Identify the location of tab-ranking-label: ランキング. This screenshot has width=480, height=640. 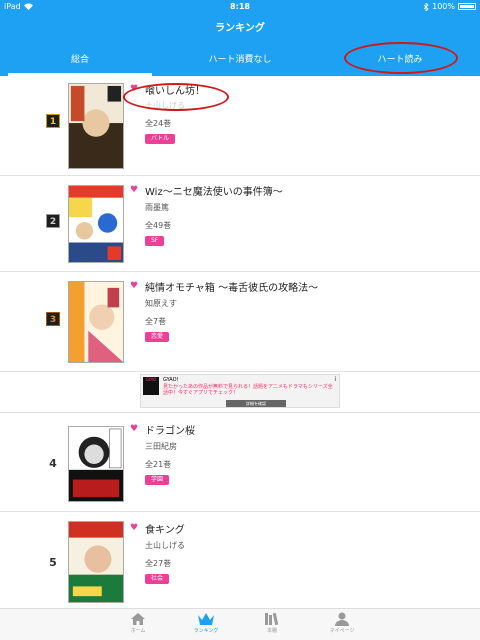
(206, 631).